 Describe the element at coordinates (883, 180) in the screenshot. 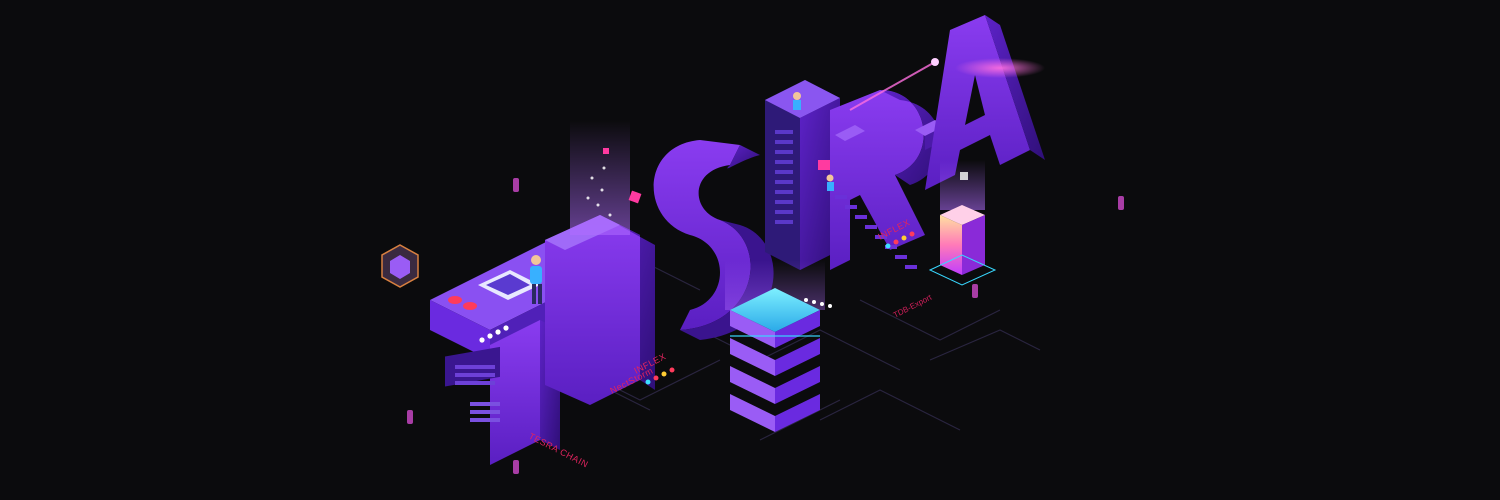

I see `letter-r` at that location.